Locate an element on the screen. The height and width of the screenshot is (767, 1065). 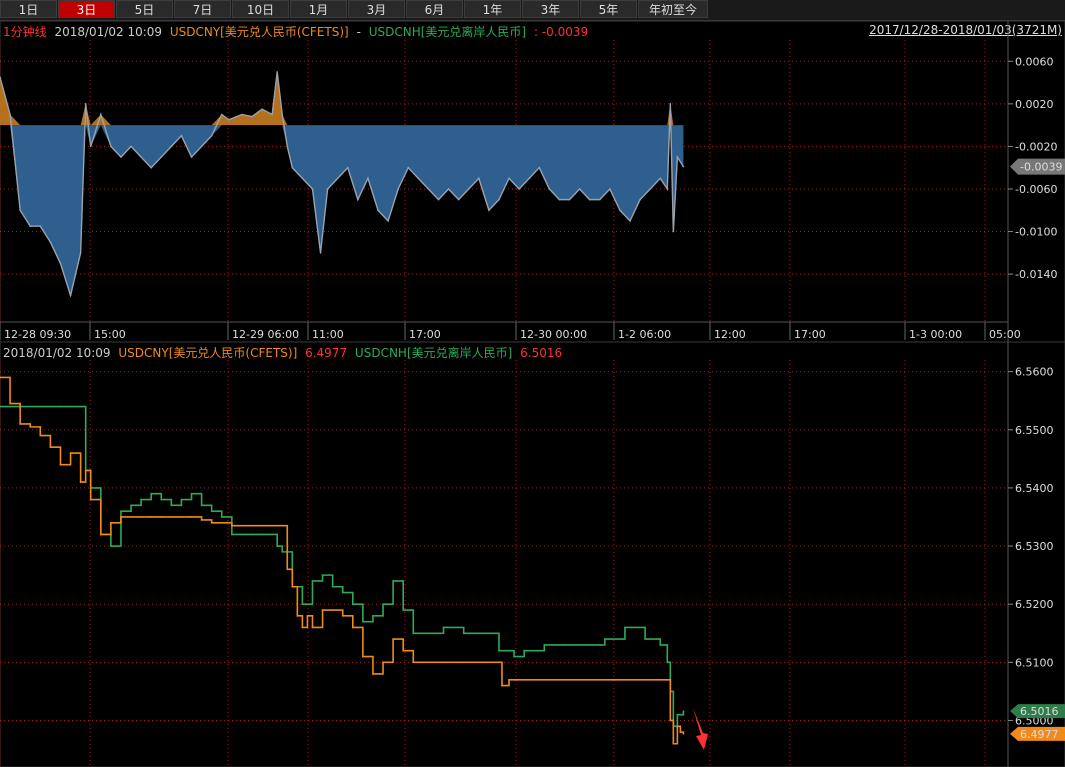
x-tick-label-10: 05:00 is located at coordinates (1005, 334).